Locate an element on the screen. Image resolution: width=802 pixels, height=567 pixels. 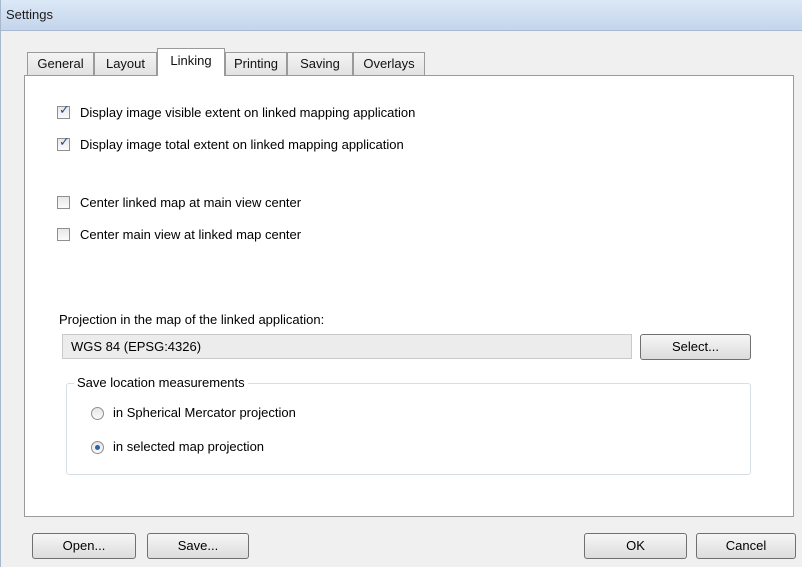
title-bar: Settings is located at coordinates (401, 15).